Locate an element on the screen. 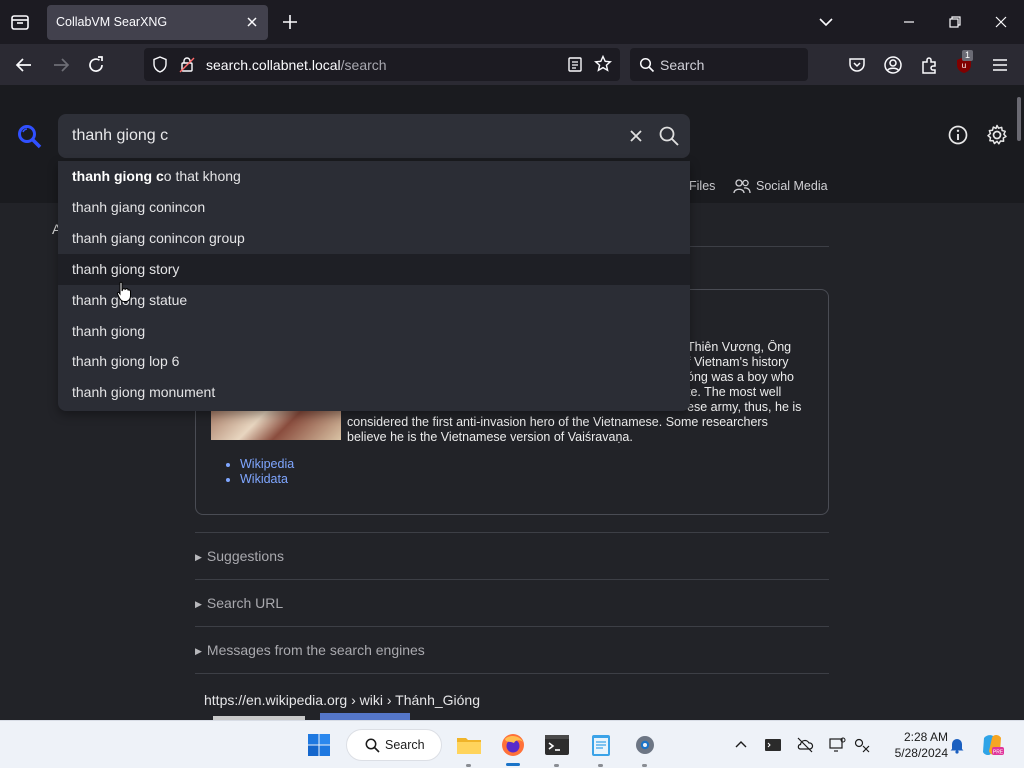 Image resolution: width=1024 pixels, height=768 pixels. autocomplete-item: thanh giang conincon group is located at coordinates (374, 238).